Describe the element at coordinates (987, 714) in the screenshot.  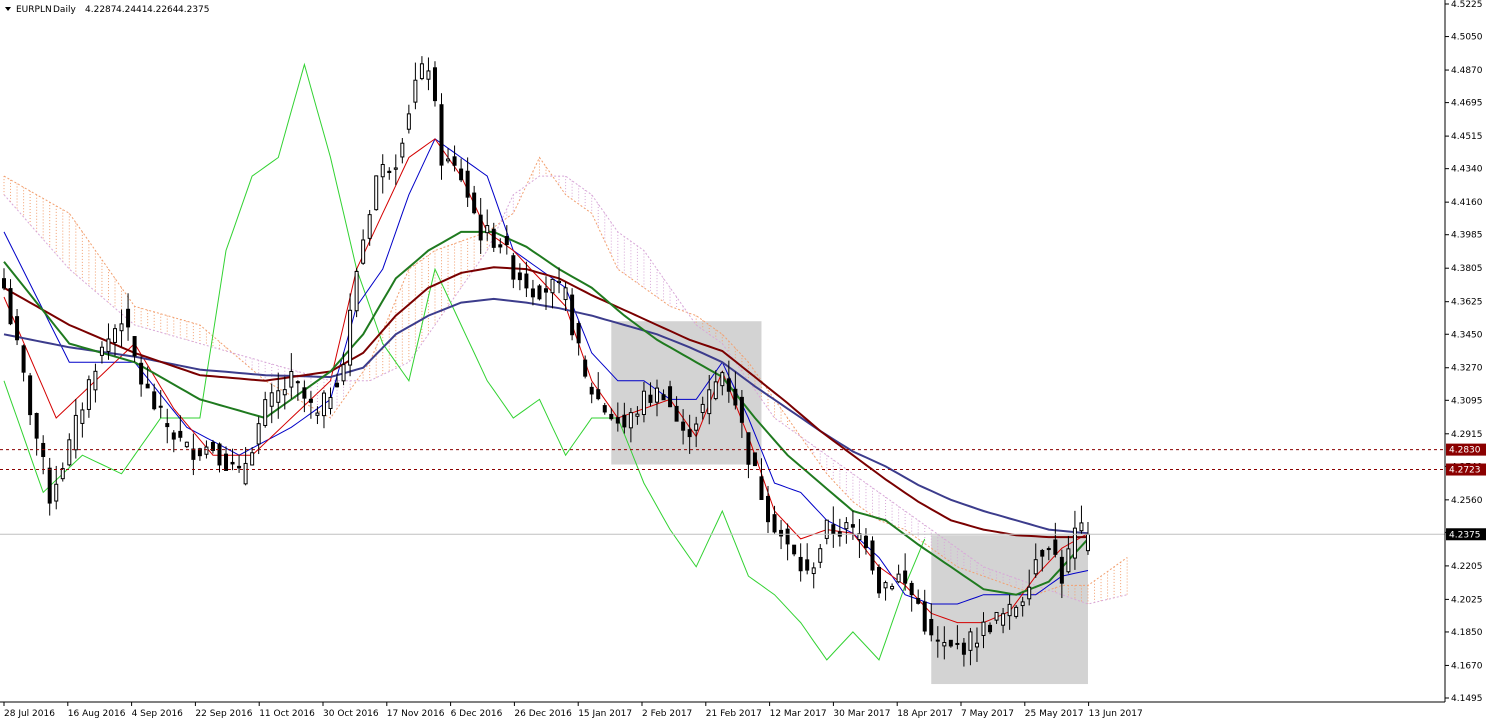
I see `x-tick-label: 7 May 2017` at that location.